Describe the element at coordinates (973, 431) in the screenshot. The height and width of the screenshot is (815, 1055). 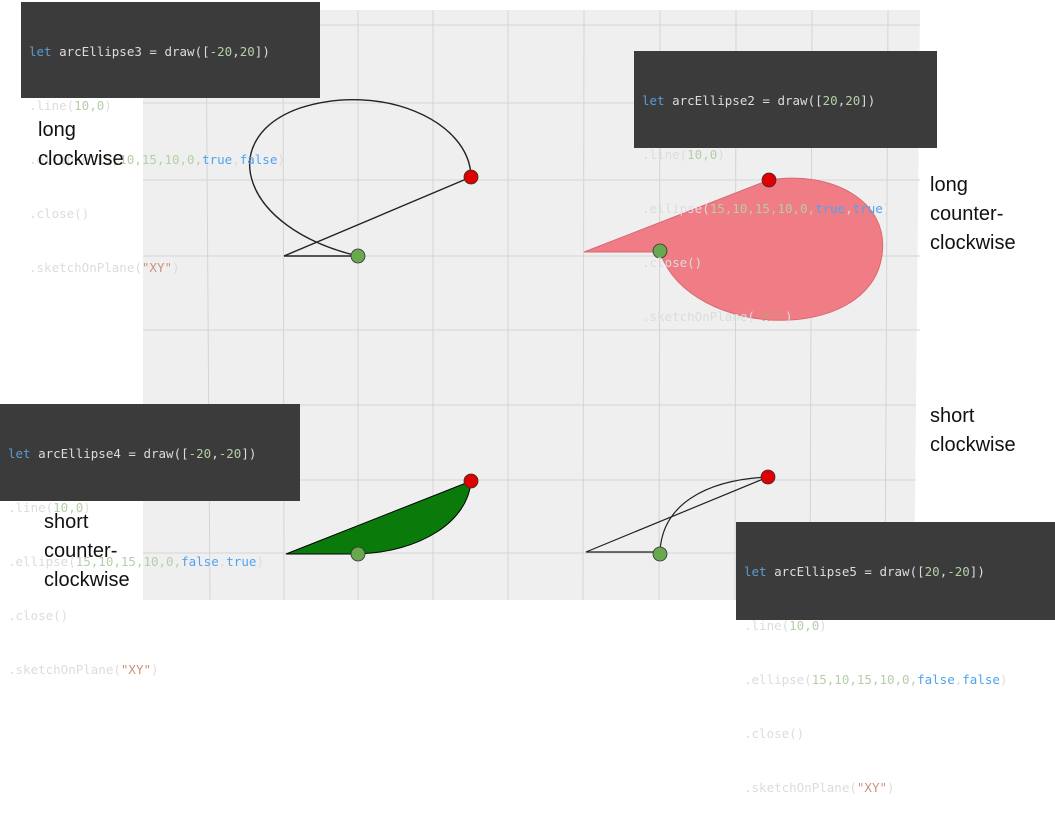
I see `label-short-clockwise: short clockwise` at that location.